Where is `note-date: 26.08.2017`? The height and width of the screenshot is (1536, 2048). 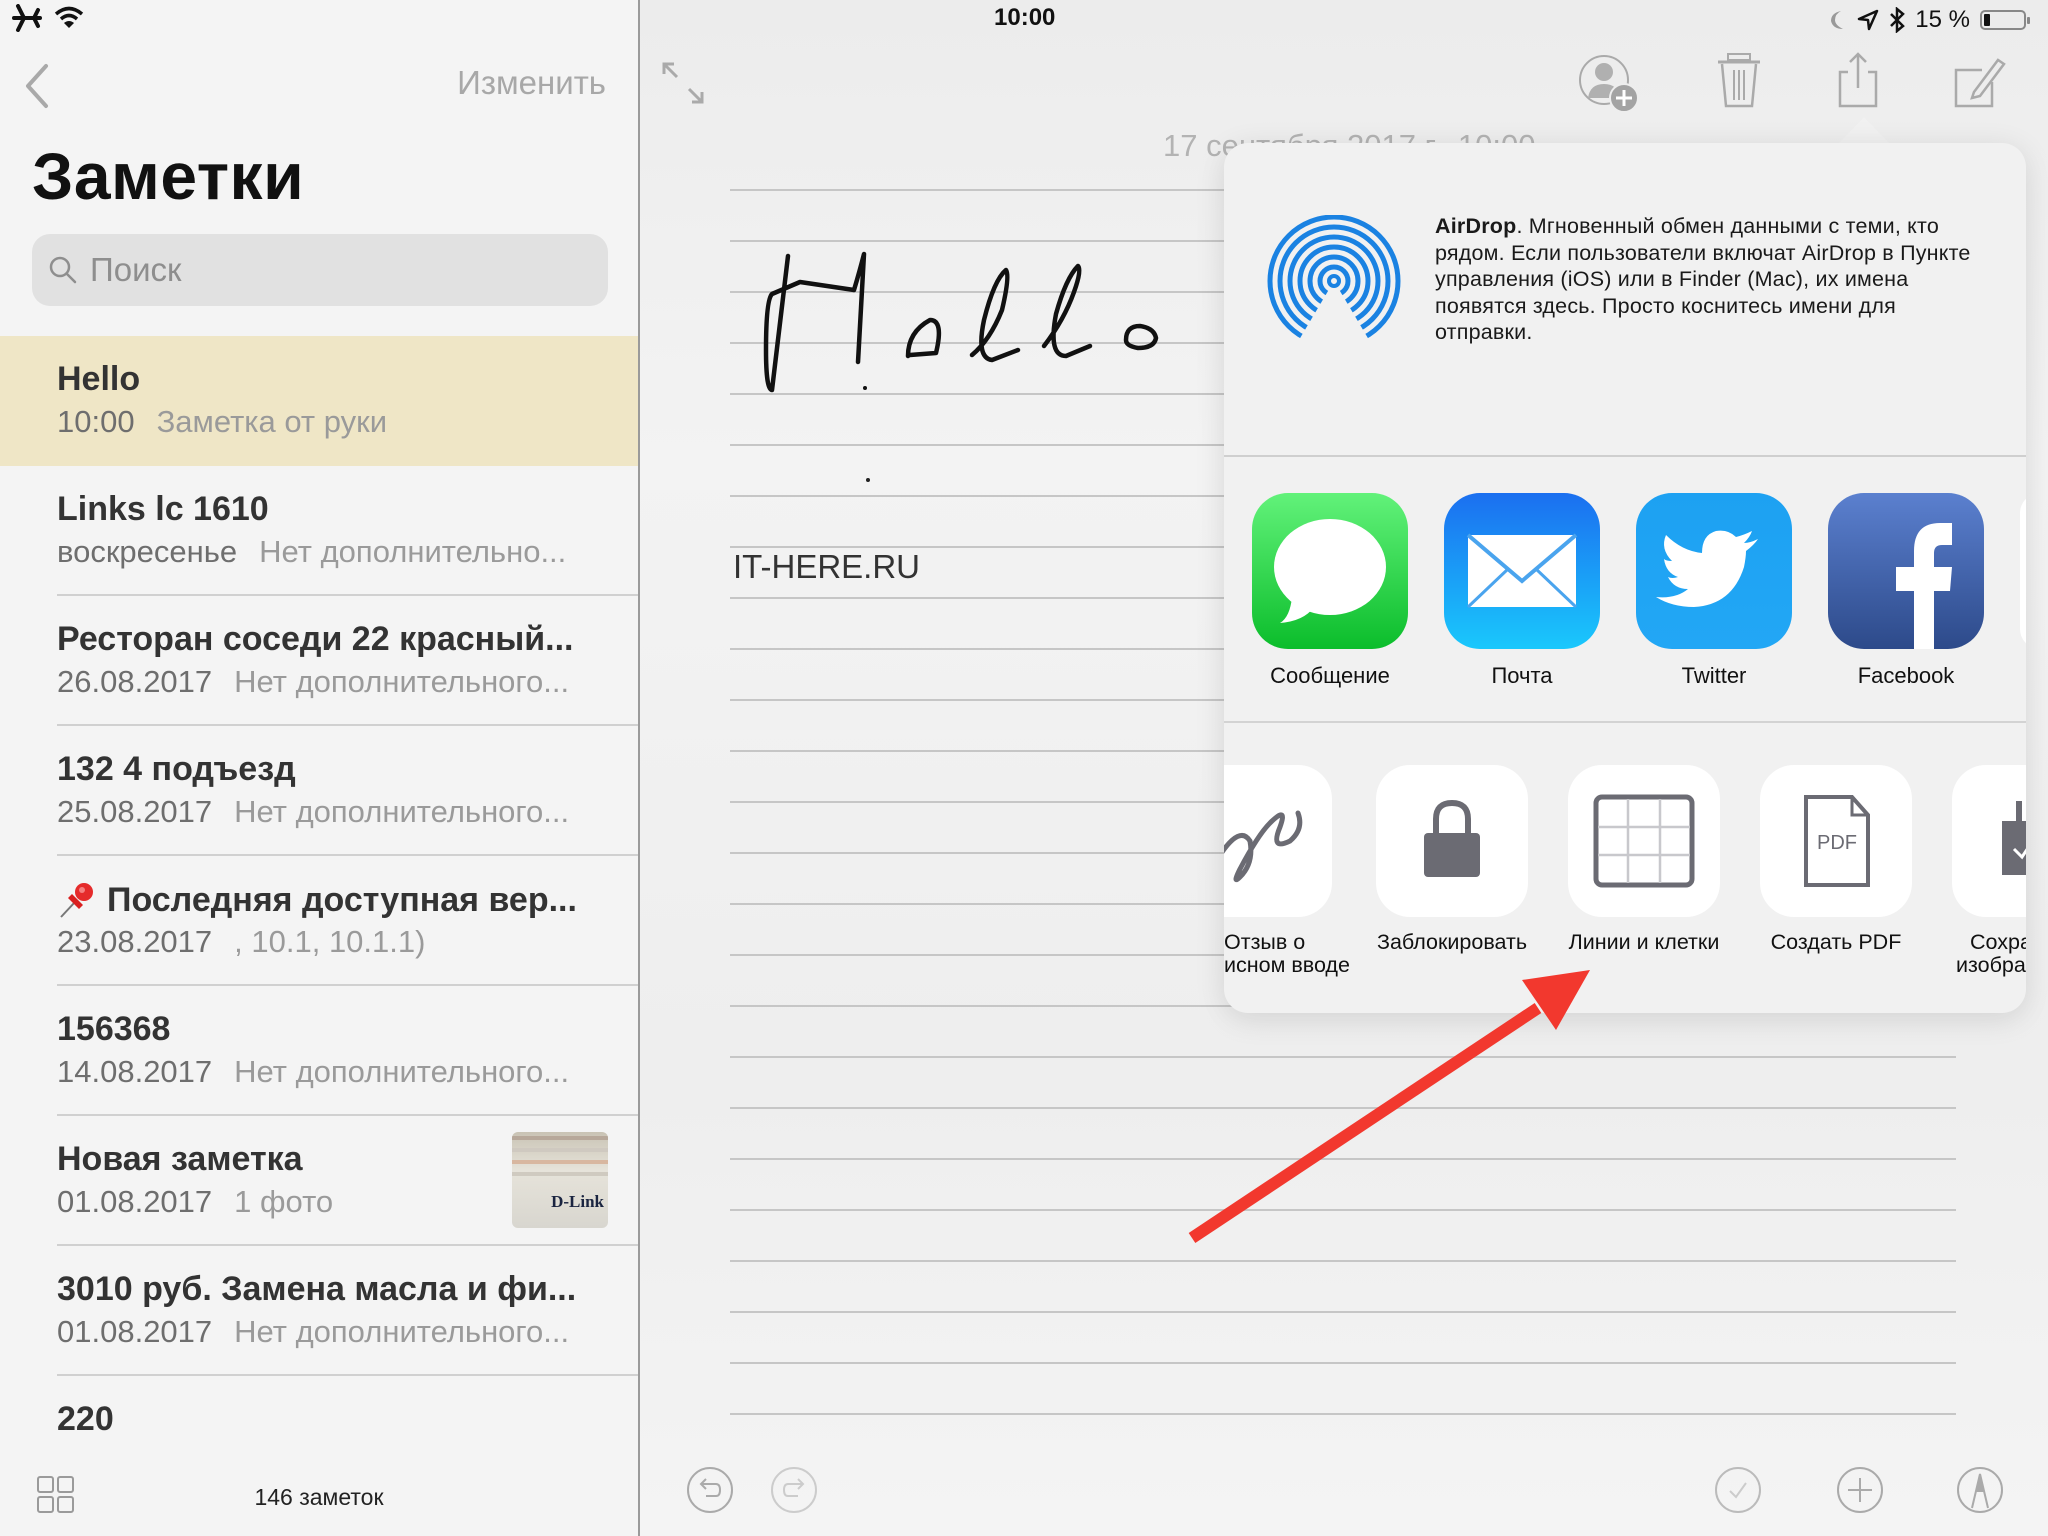 note-date: 26.08.2017 is located at coordinates (135, 681).